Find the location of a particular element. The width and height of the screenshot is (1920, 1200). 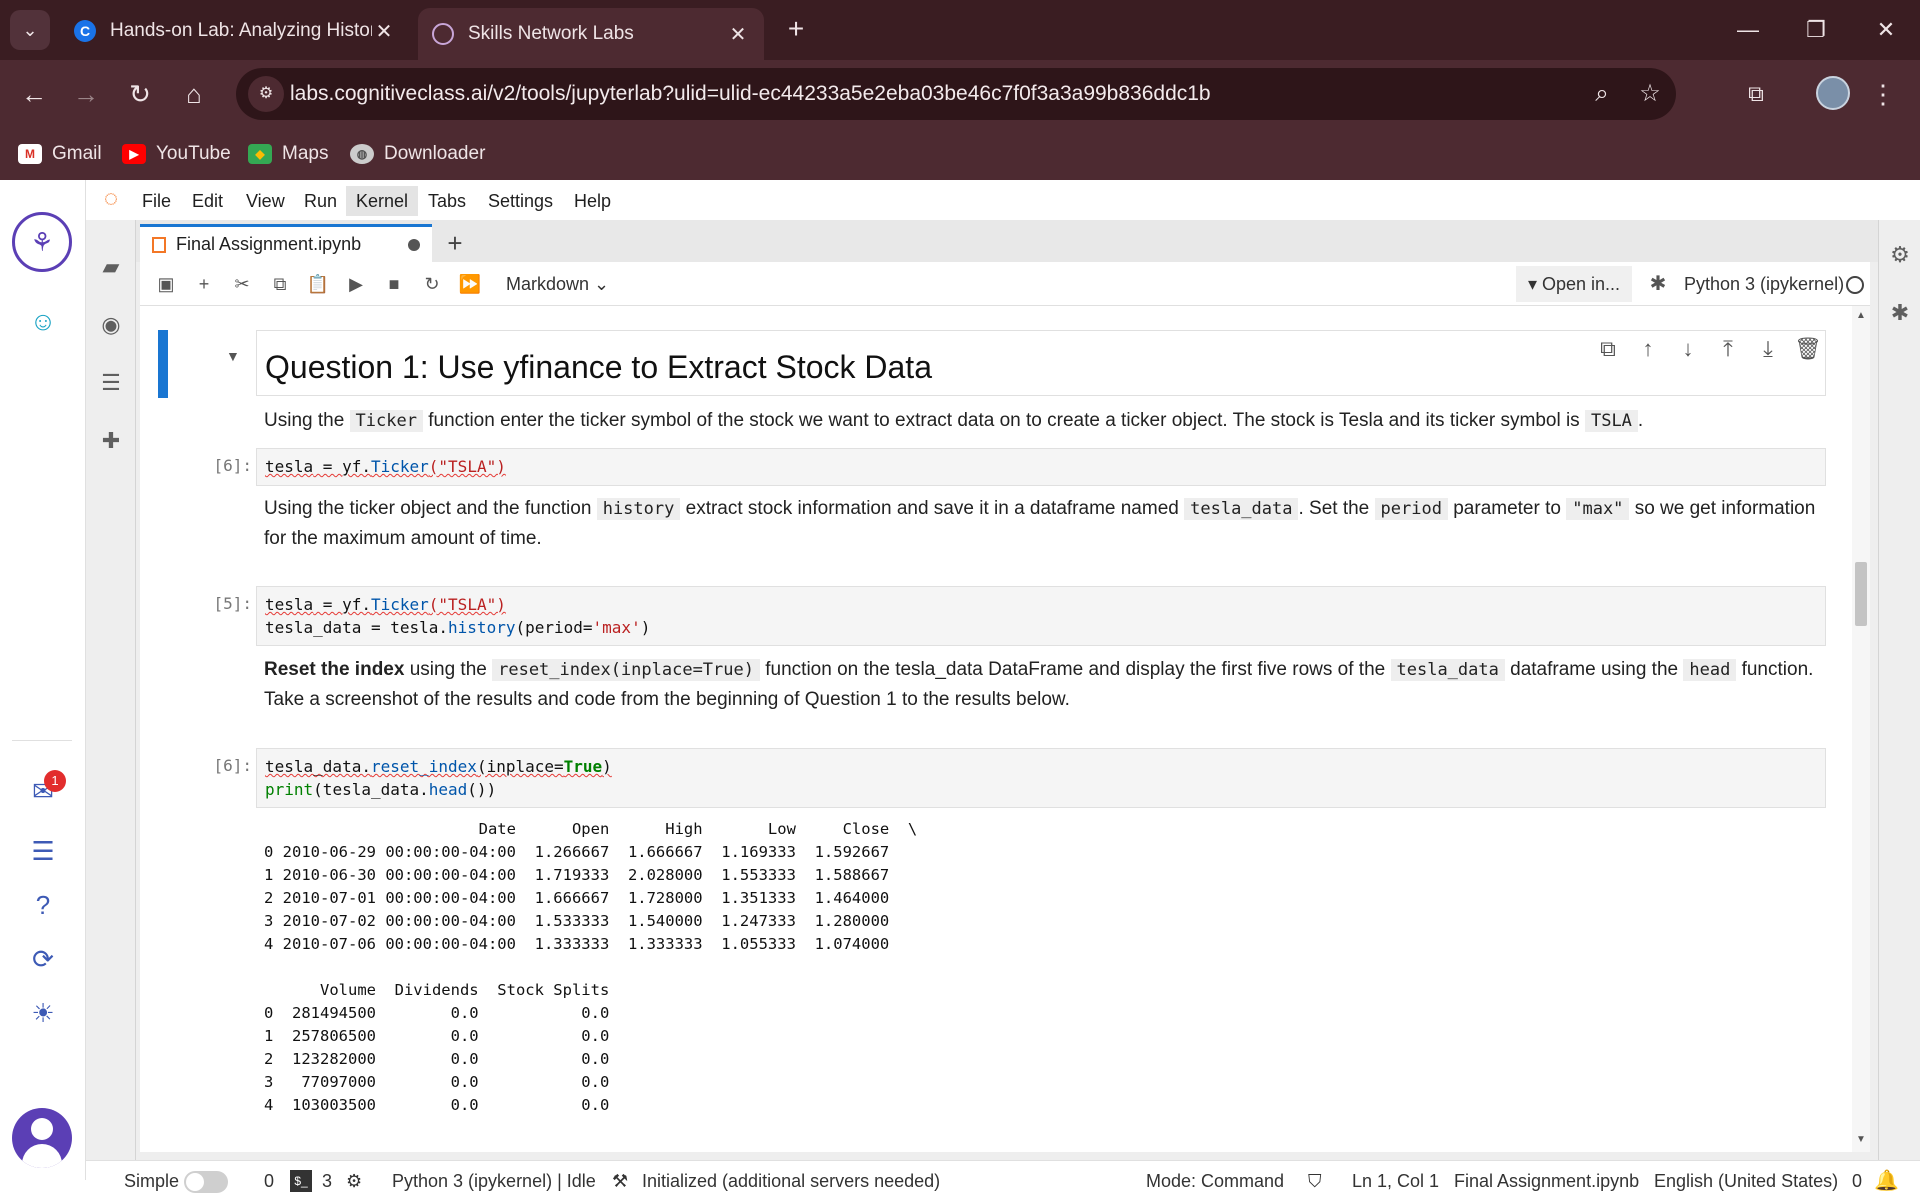

menu-tabs: Tabs is located at coordinates (447, 201).